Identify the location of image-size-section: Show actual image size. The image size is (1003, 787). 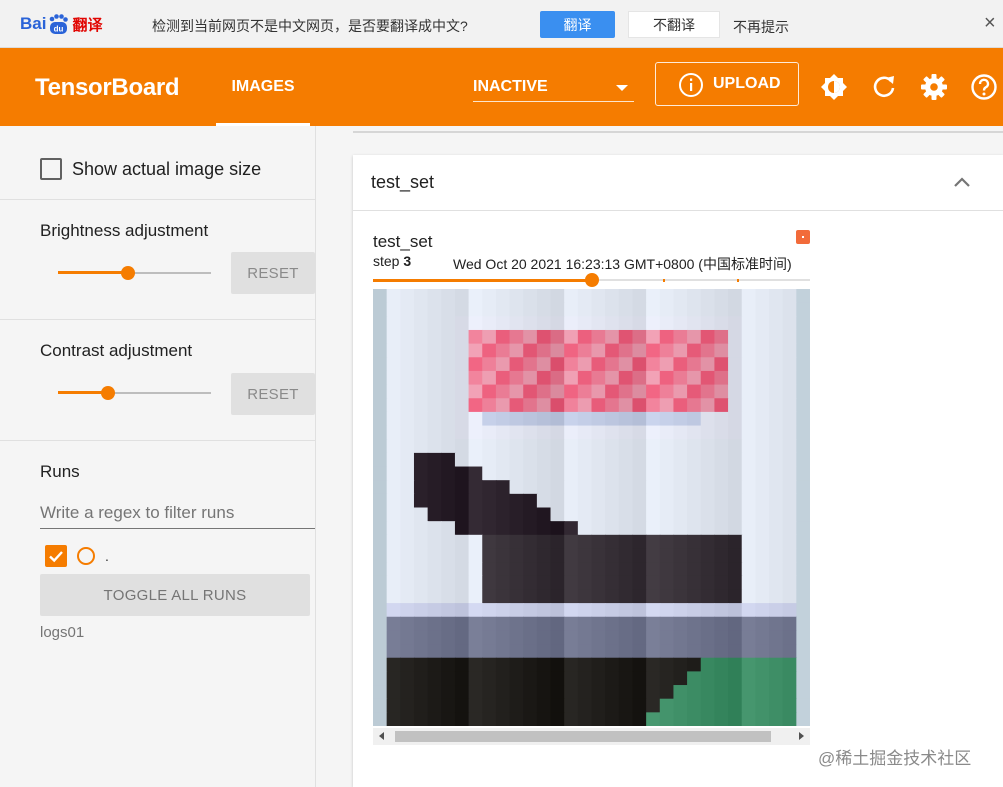
(157, 163).